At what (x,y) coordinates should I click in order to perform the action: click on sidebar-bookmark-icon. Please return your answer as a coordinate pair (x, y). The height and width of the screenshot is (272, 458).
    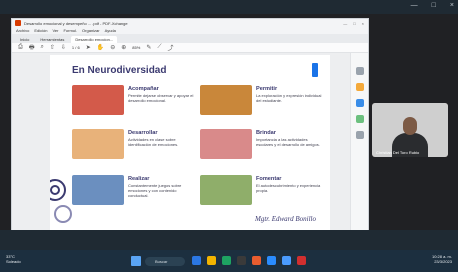
    Looking at the image, I should click on (360, 87).